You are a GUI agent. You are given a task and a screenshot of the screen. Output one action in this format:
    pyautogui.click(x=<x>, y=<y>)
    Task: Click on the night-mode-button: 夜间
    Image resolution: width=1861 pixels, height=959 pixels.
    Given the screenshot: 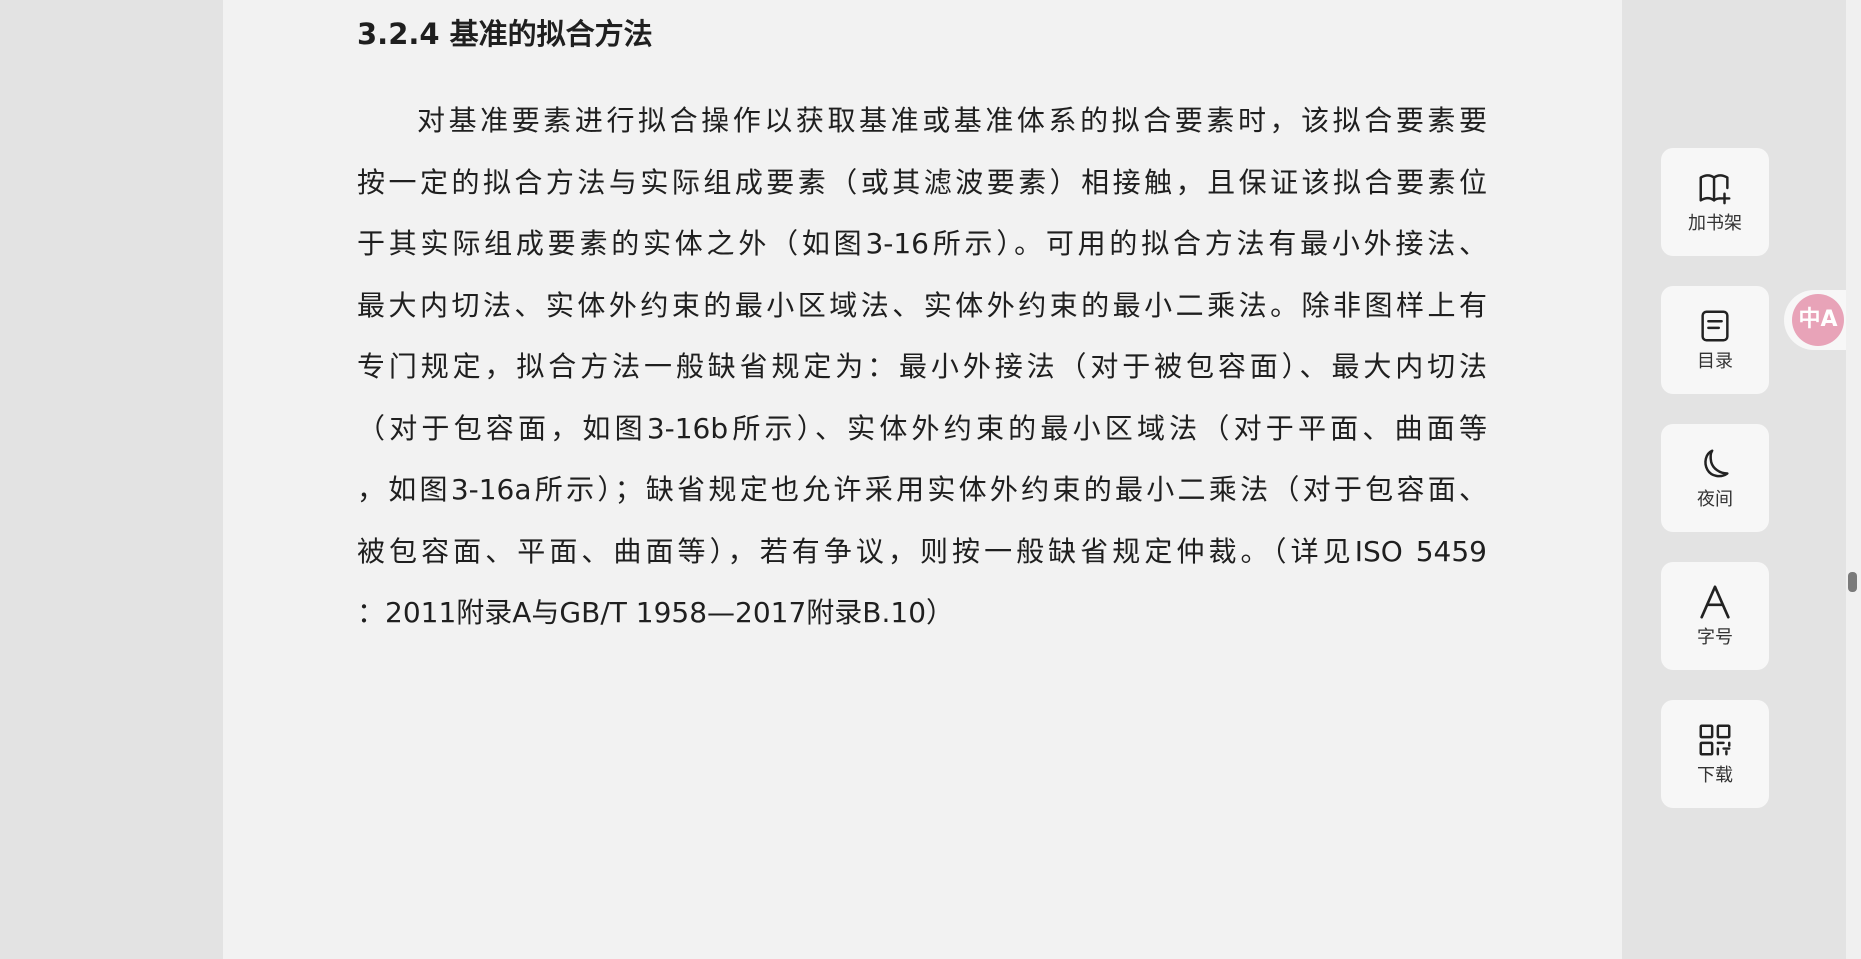 What is the action you would take?
    pyautogui.click(x=1715, y=478)
    